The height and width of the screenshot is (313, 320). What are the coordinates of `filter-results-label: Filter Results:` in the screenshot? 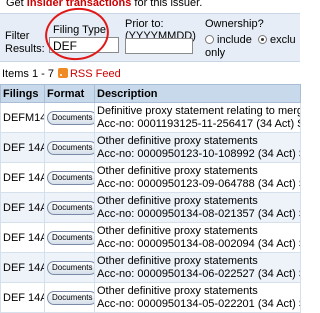 It's located at (25, 43).